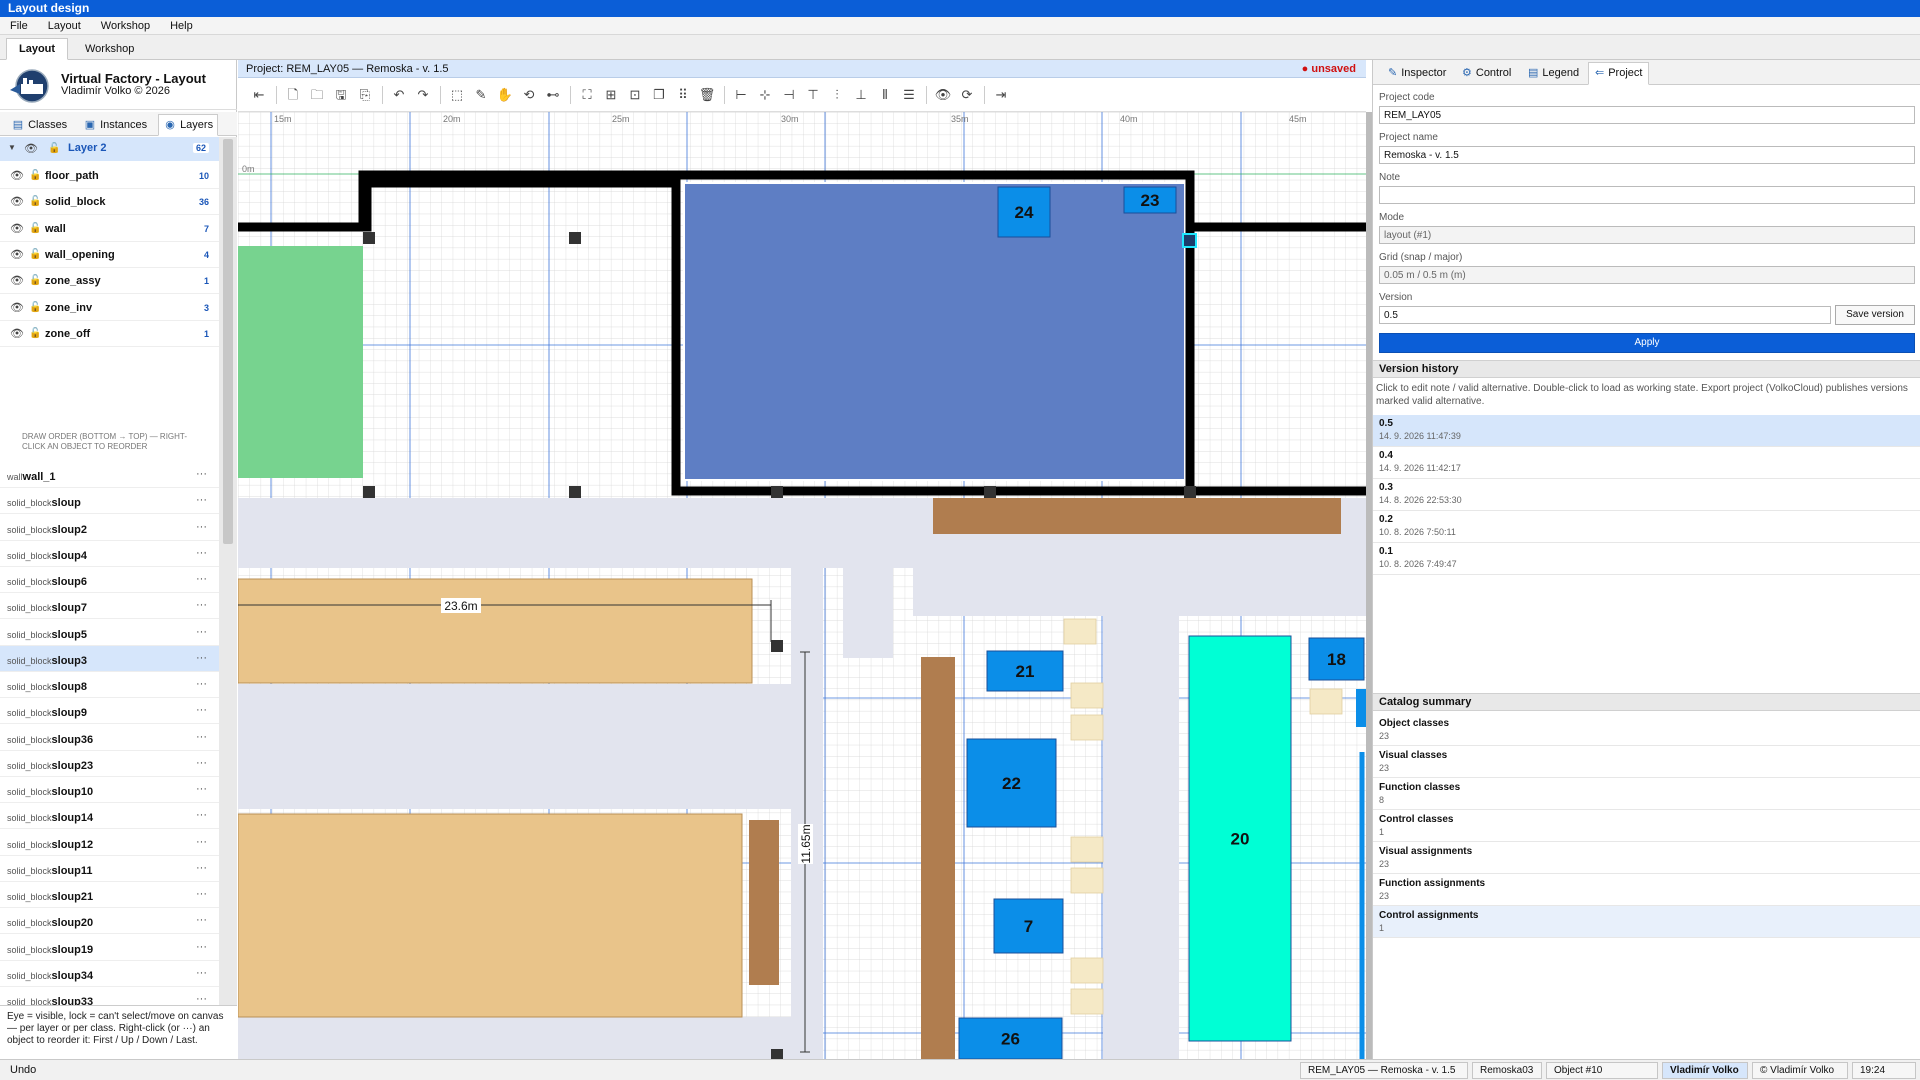 The image size is (1920, 1080). I want to click on redo-icon: ↷, so click(423, 95).